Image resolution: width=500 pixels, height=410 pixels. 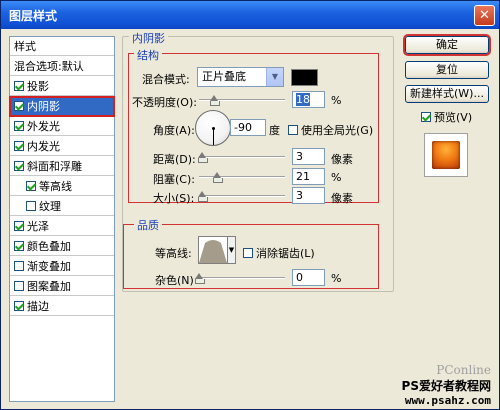 I want to click on angle-center, so click(x=213, y=128).